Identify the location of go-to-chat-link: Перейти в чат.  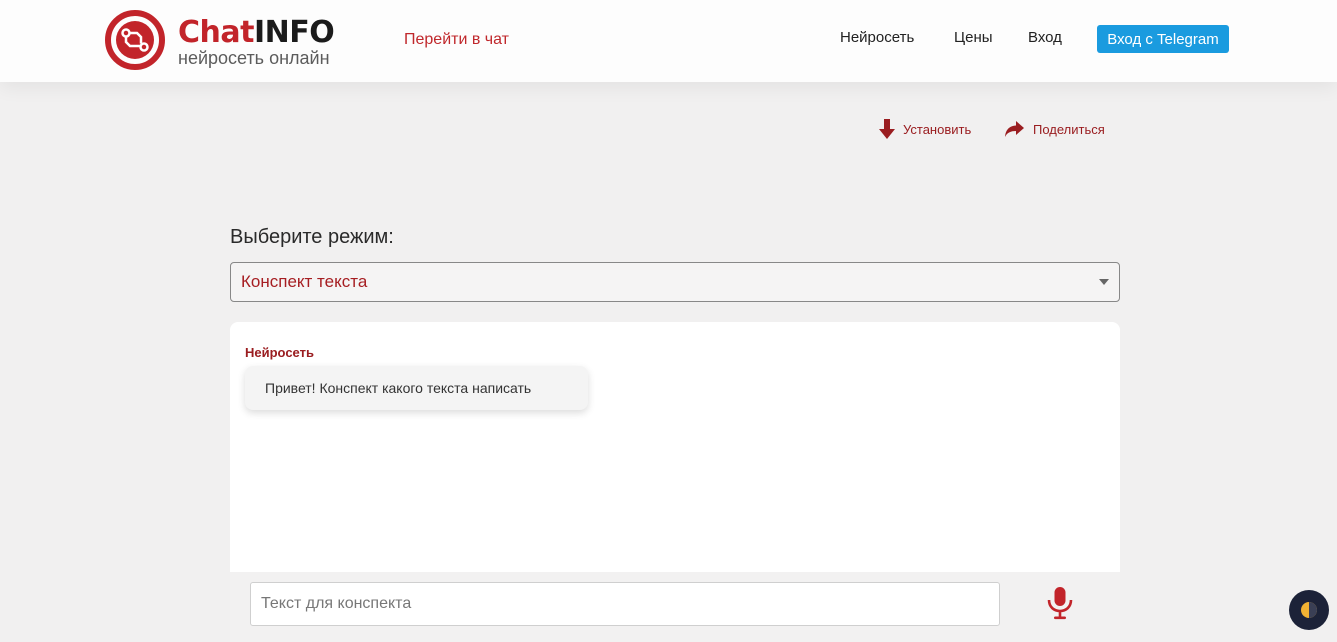
(456, 40).